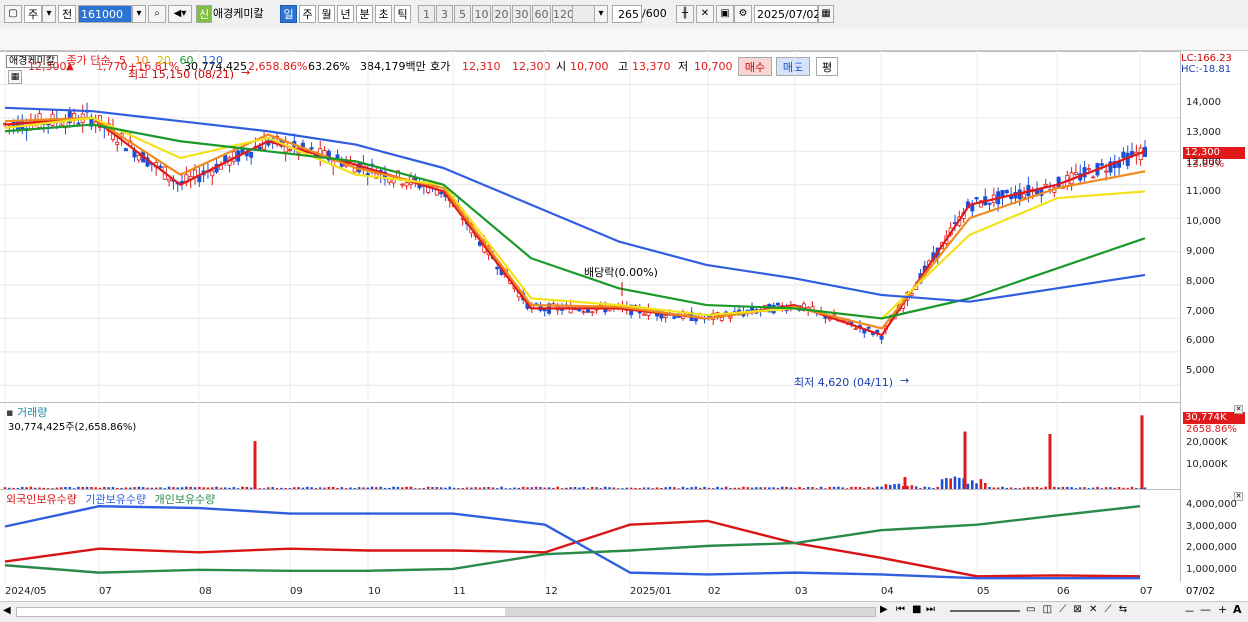 Image resolution: width=1248 pixels, height=622 pixels. What do you see at coordinates (41, 499) in the screenshot?
I see `legend-foreign: 외국인보유수량` at bounding box center [41, 499].